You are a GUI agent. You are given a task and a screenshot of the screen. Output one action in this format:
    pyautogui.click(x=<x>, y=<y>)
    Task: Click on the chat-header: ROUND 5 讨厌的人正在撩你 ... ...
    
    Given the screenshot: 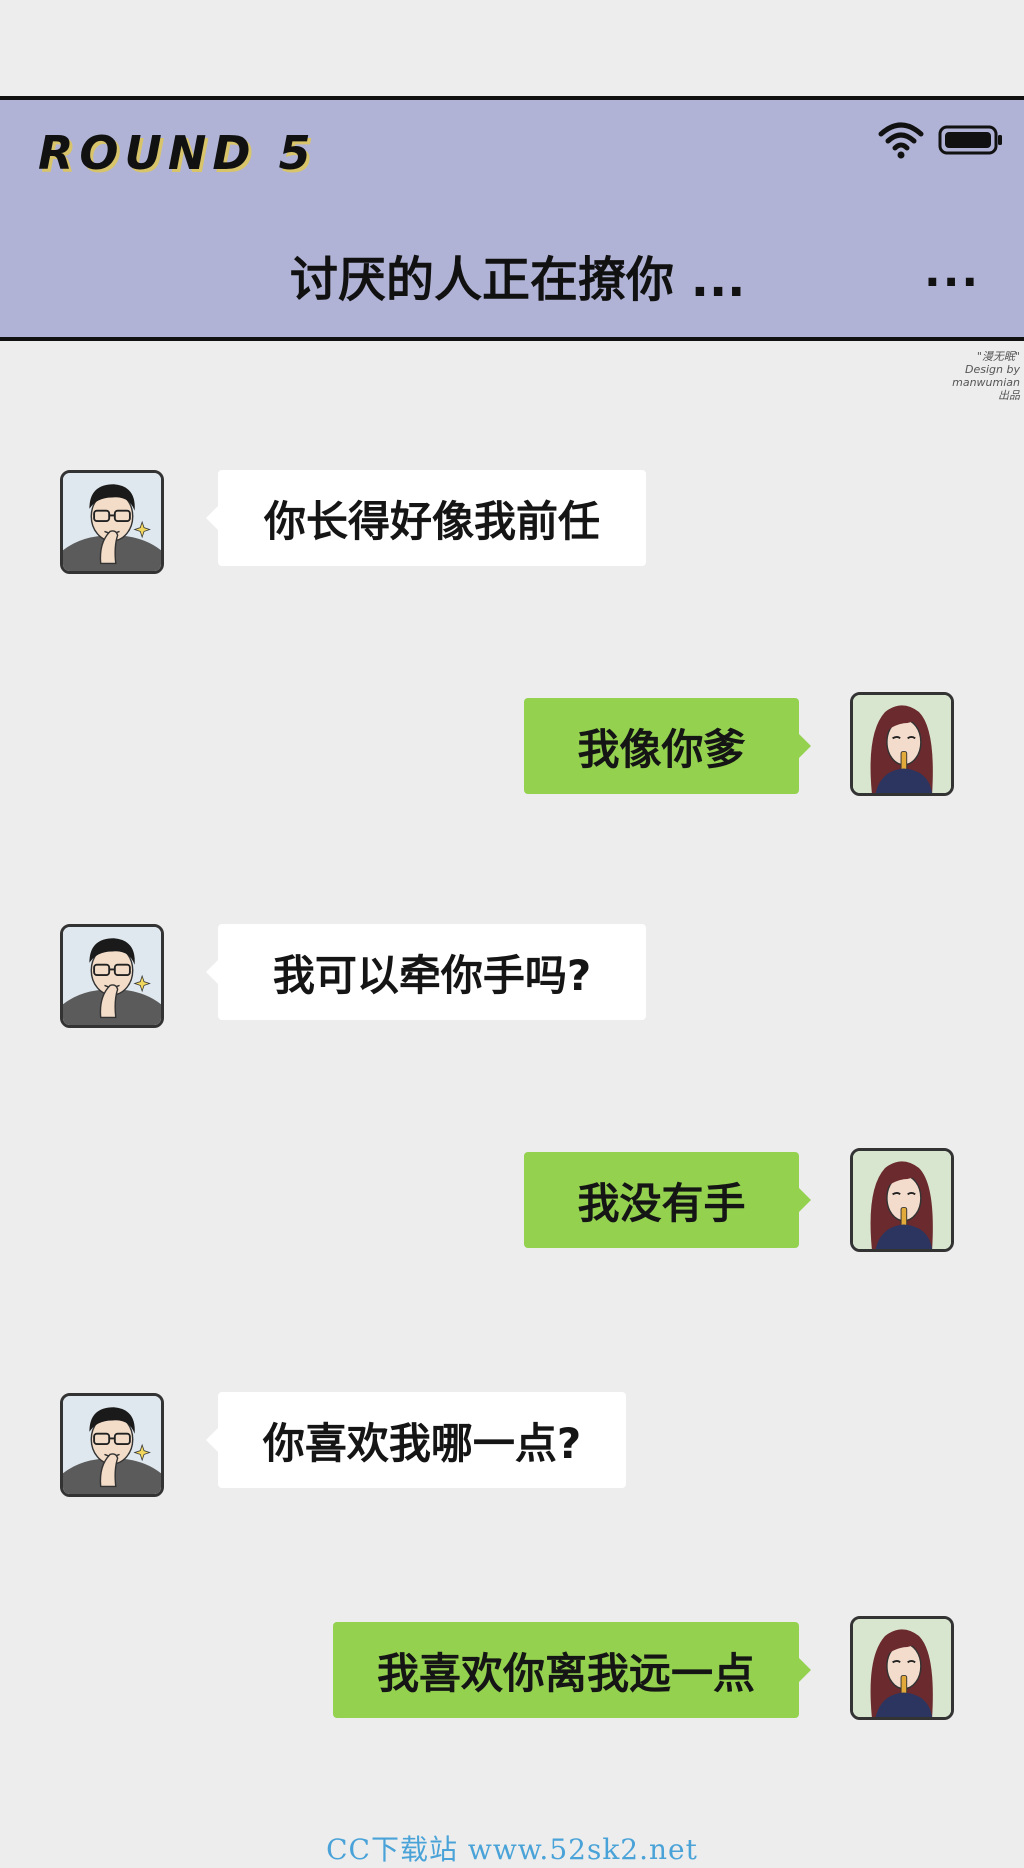 What is the action you would take?
    pyautogui.click(x=512, y=218)
    